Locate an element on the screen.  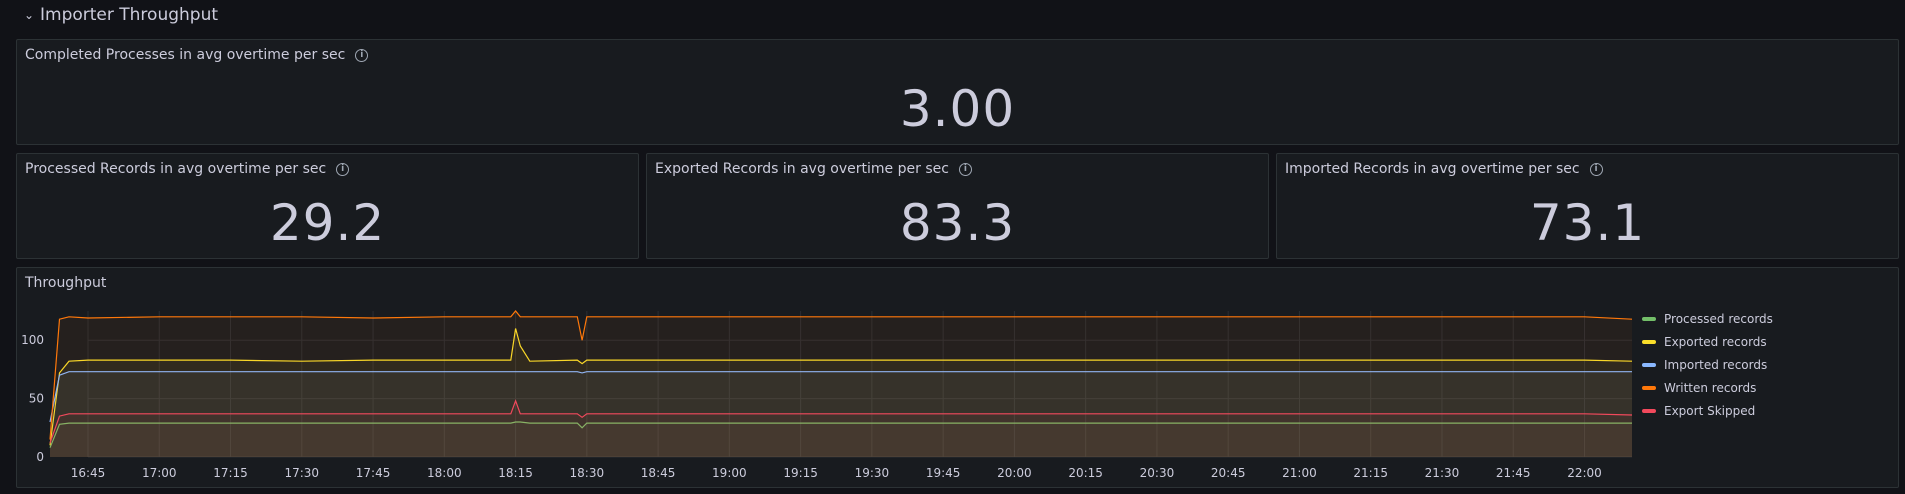
y-tick-label: 100 is located at coordinates (32, 340).